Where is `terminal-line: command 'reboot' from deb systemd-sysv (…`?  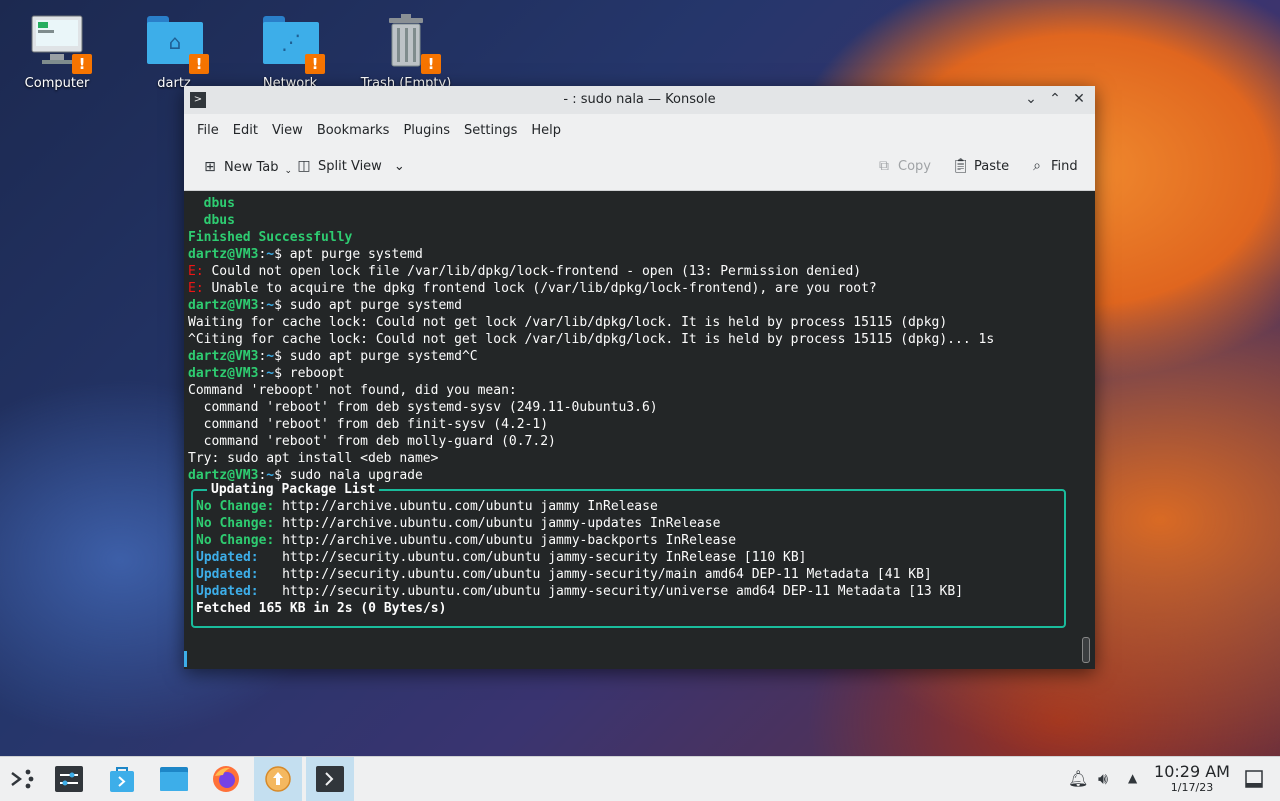 terminal-line: command 'reboot' from deb systemd-sysv (… is located at coordinates (423, 407).